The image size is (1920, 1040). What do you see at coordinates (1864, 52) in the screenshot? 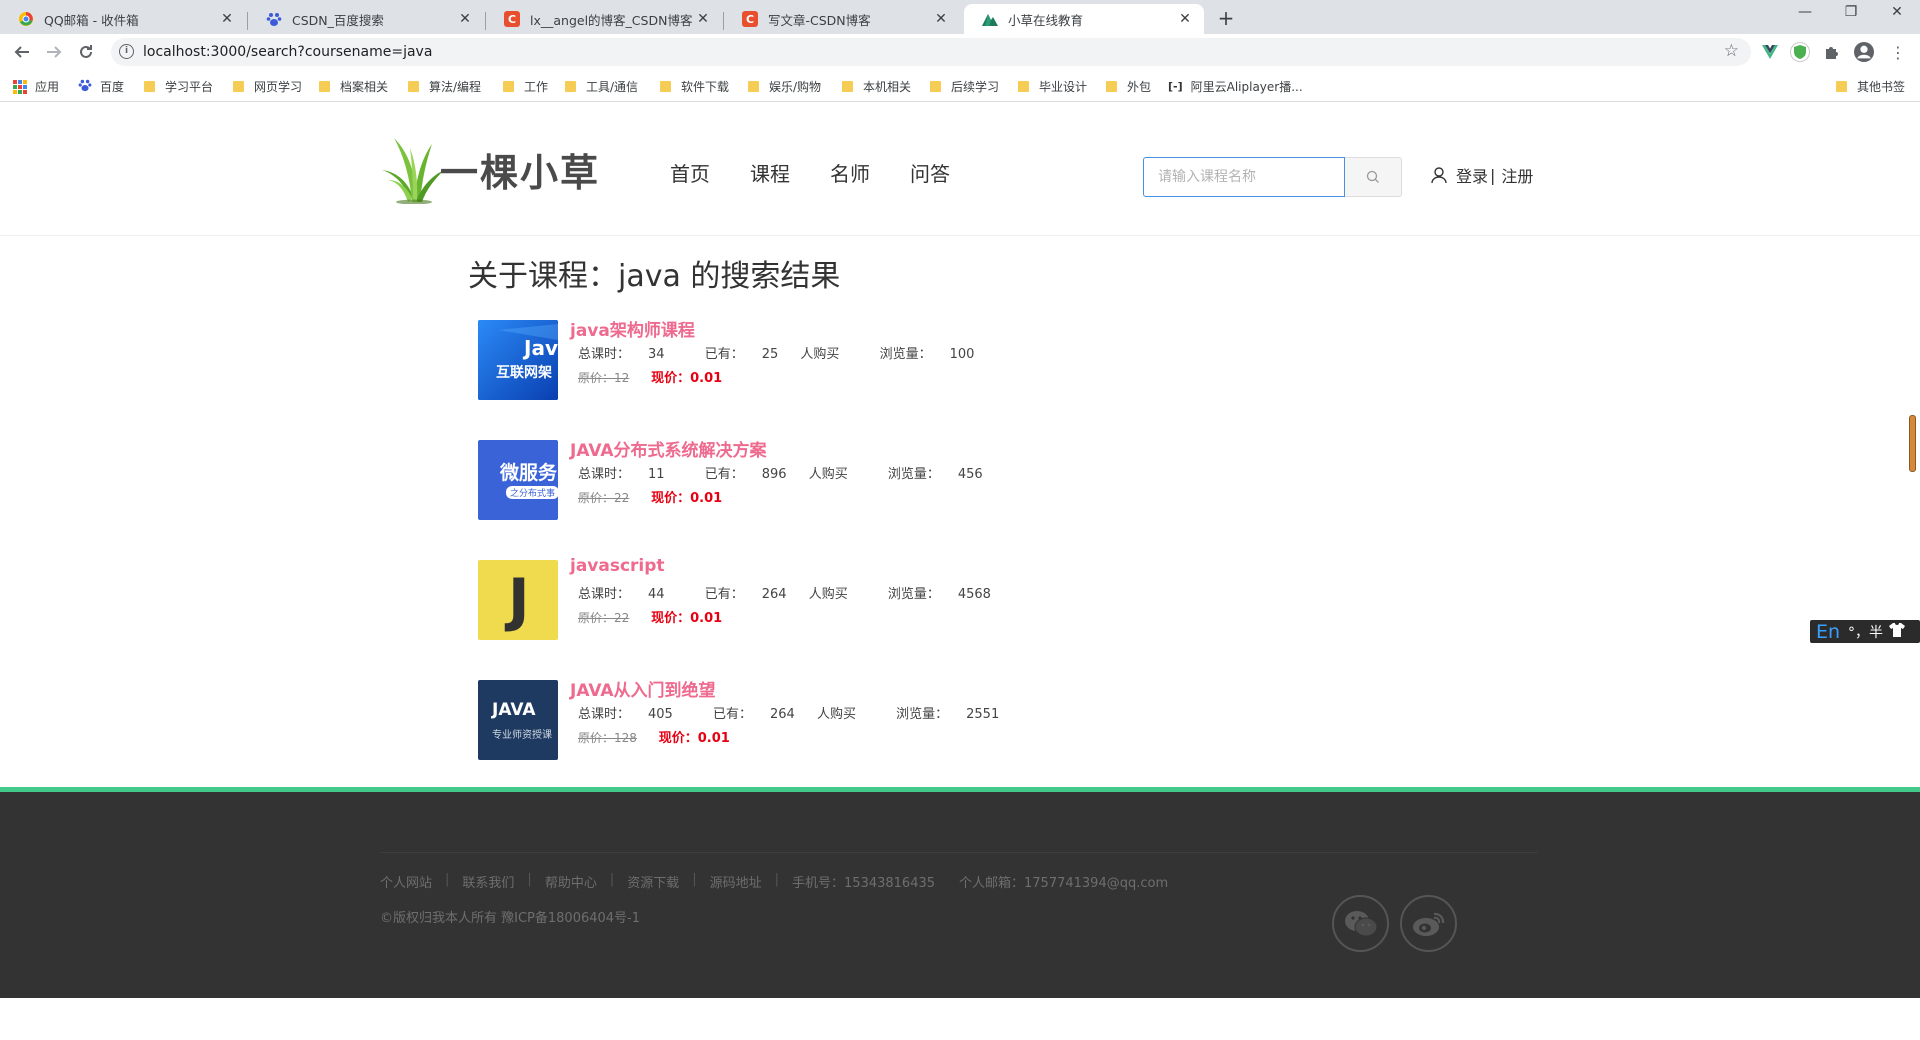
I see `profile-avatar-icon` at bounding box center [1864, 52].